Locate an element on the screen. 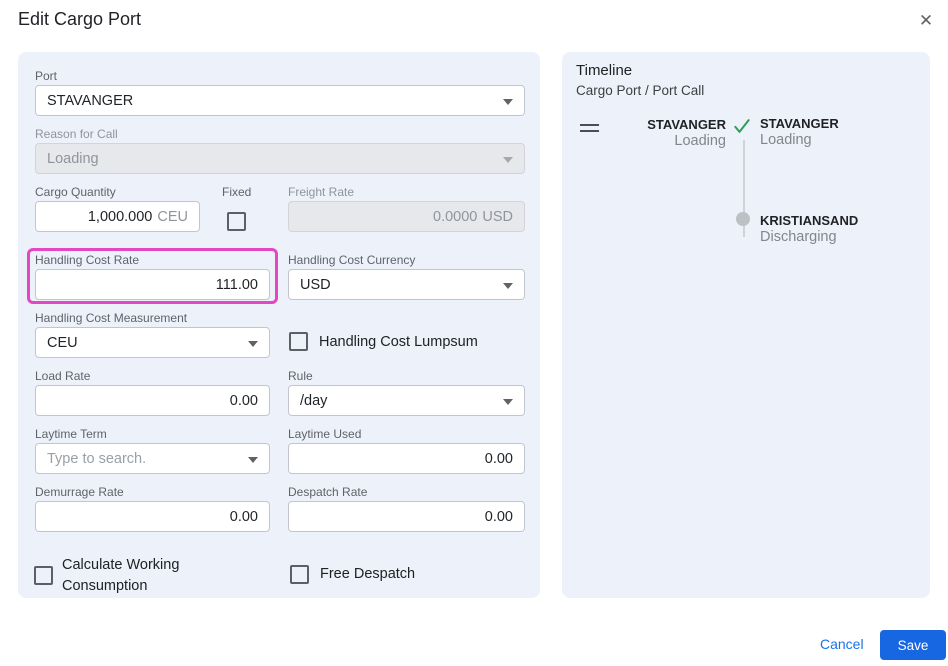 The image size is (948, 666). reason-for-call-select: Loading is located at coordinates (280, 158).